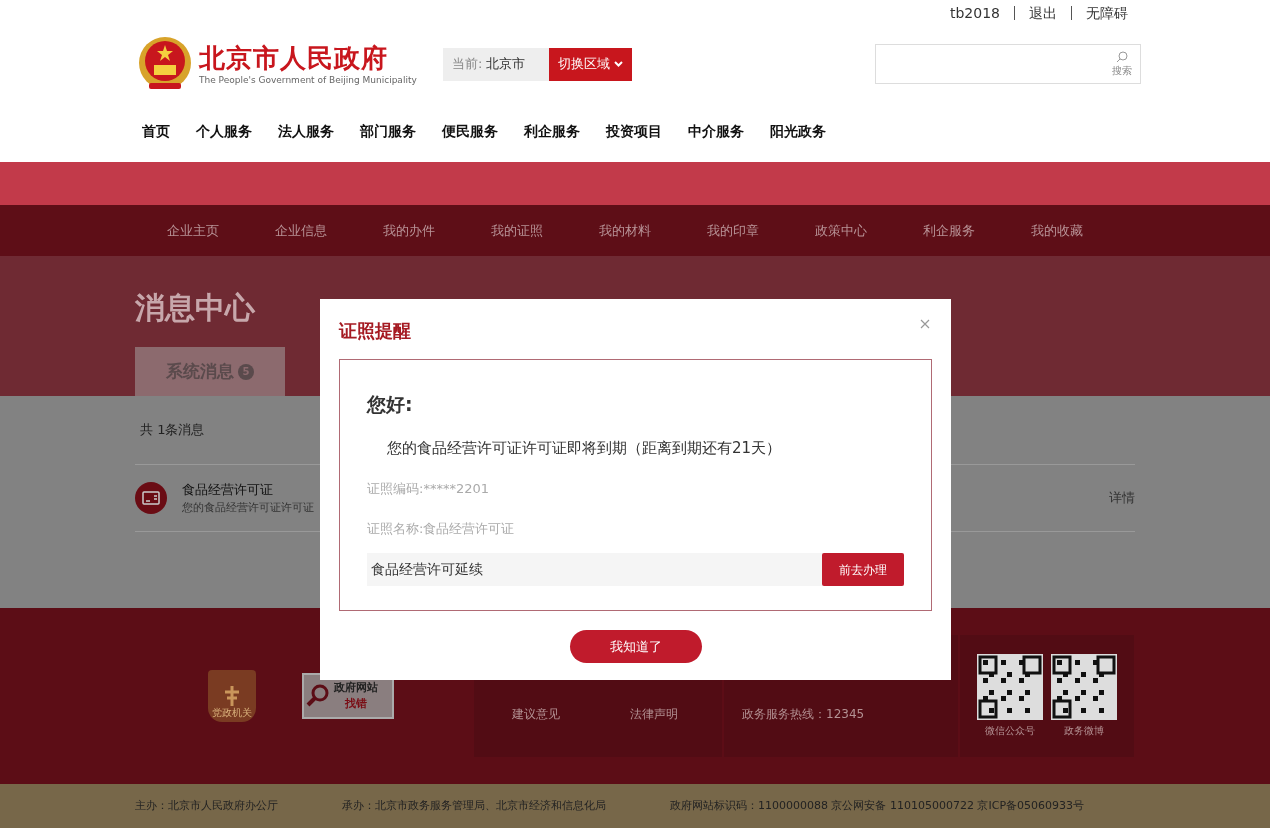 Image resolution: width=1270 pixels, height=829 pixels. I want to click on registration-text: 政府网站标识码：1100000088 京公网安备 110105000722 京ICP备05060933号, so click(877, 805).